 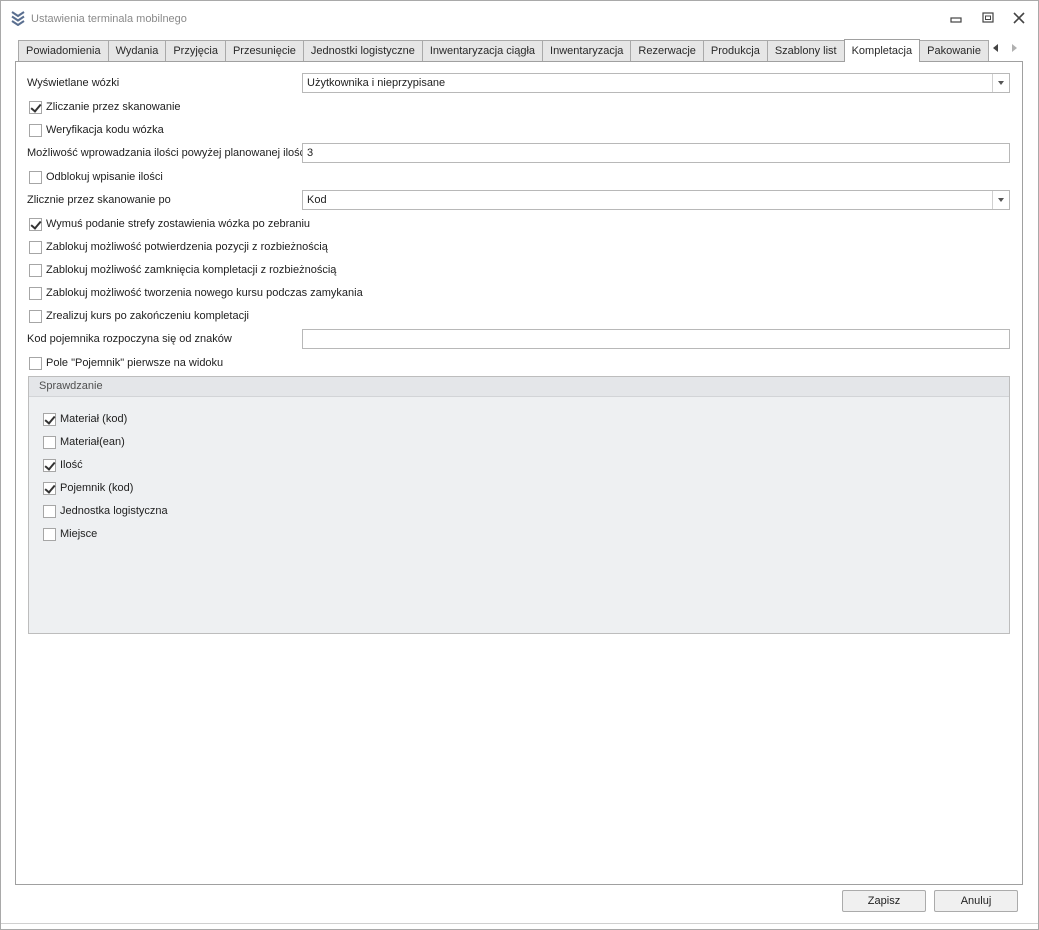 What do you see at coordinates (35, 293) in the screenshot?
I see `block-new-course-checkbox` at bounding box center [35, 293].